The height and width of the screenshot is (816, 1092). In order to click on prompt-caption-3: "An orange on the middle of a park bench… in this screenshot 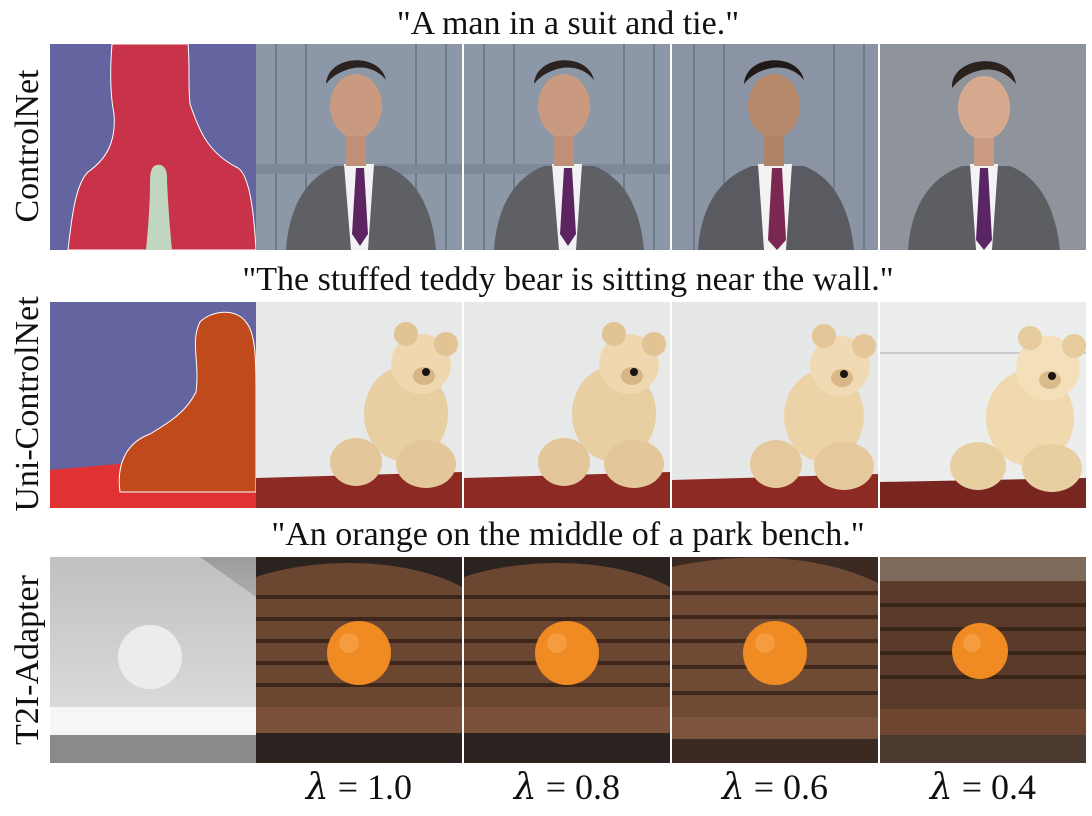, I will do `click(568, 534)`.